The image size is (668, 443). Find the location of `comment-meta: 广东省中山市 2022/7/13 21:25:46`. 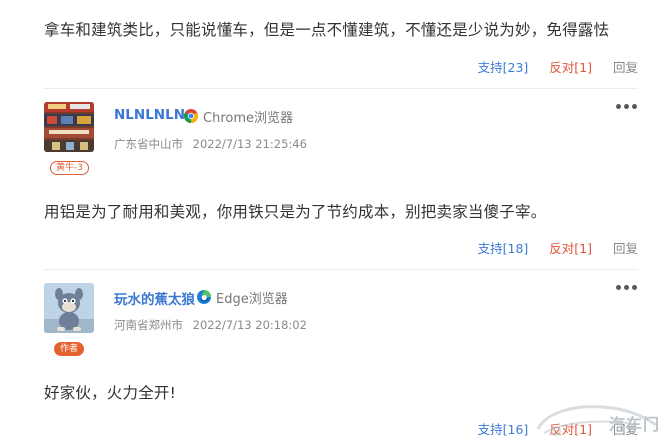

comment-meta: 广东省中山市 2022/7/13 21:25:46 is located at coordinates (210, 144).